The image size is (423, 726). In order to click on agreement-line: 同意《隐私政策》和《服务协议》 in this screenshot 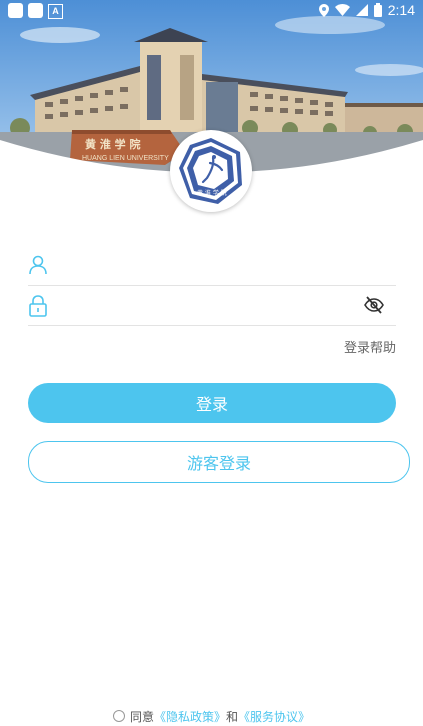, I will do `click(211, 717)`.